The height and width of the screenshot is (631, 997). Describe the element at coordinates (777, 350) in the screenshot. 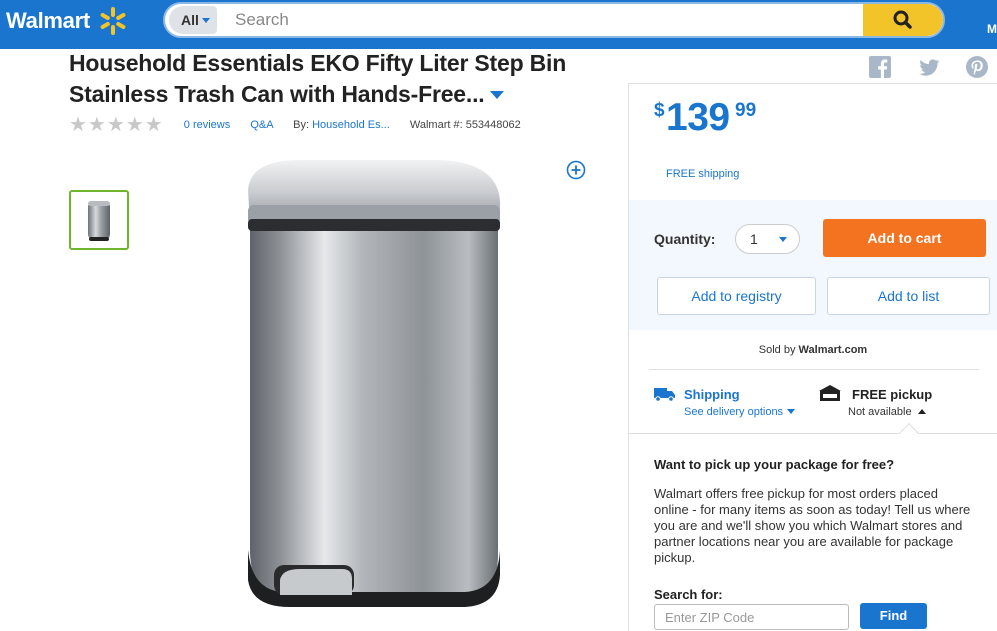

I see `sold-by-label: Sold by` at that location.